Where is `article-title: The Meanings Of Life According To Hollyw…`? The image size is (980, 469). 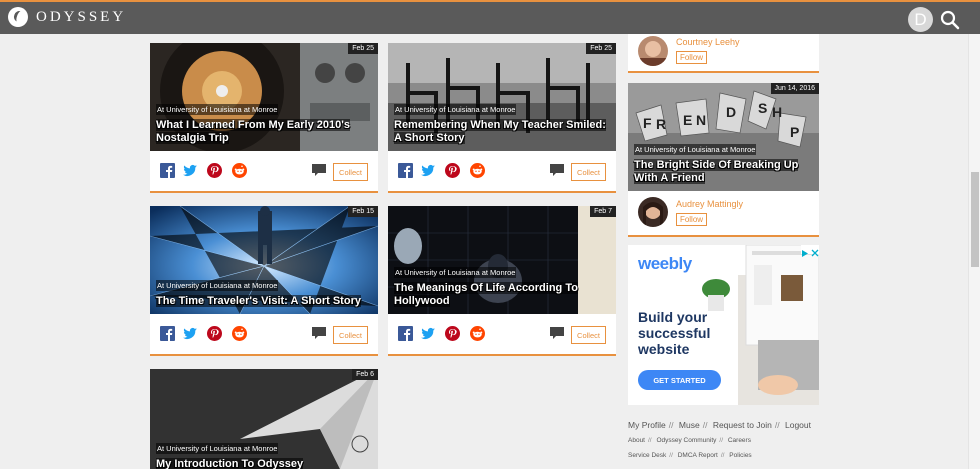
article-title: The Meanings Of Life According To Hollyw… is located at coordinates (502, 295).